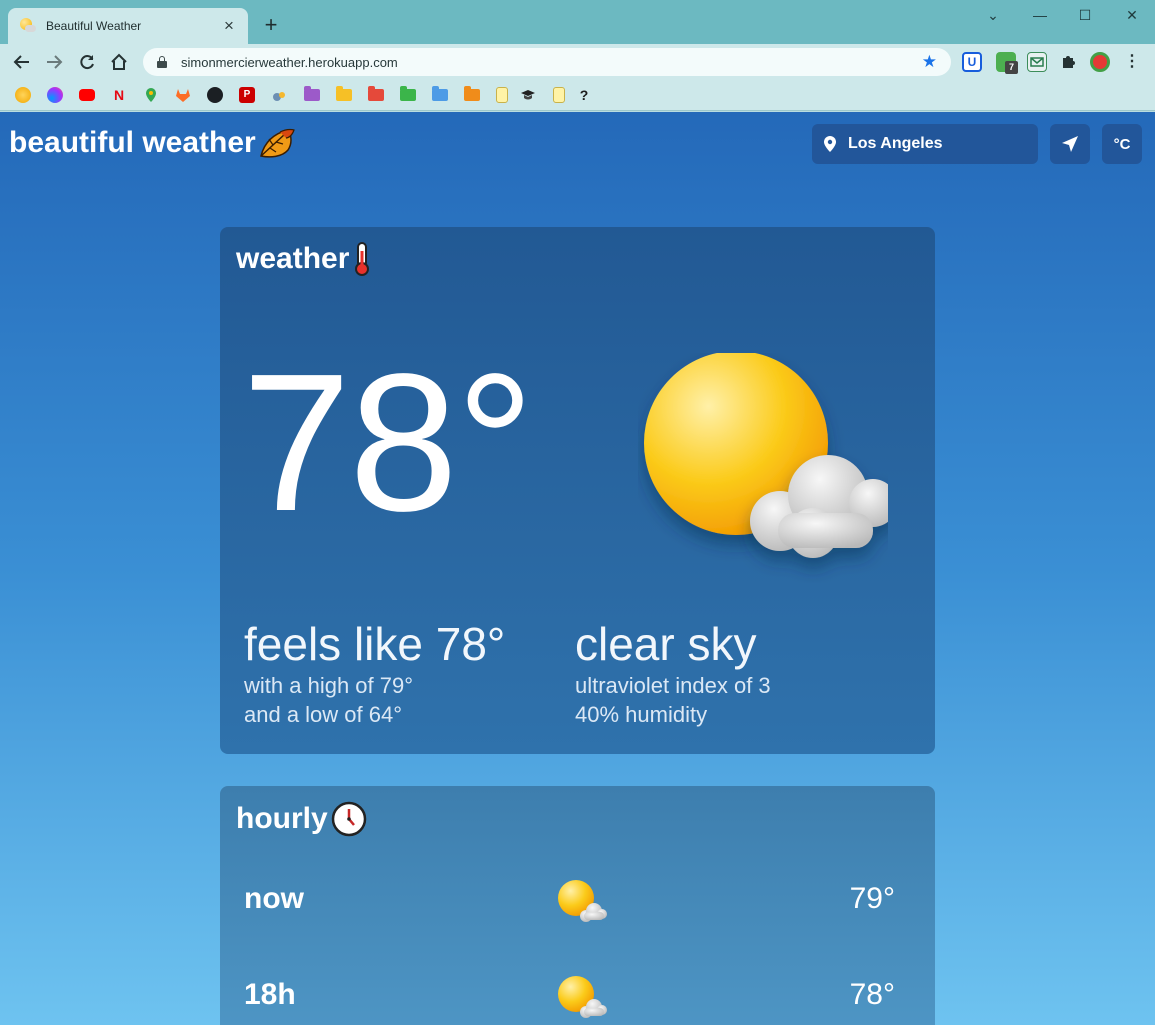  I want to click on bookmark-folder-yellow-icon, so click(344, 93).